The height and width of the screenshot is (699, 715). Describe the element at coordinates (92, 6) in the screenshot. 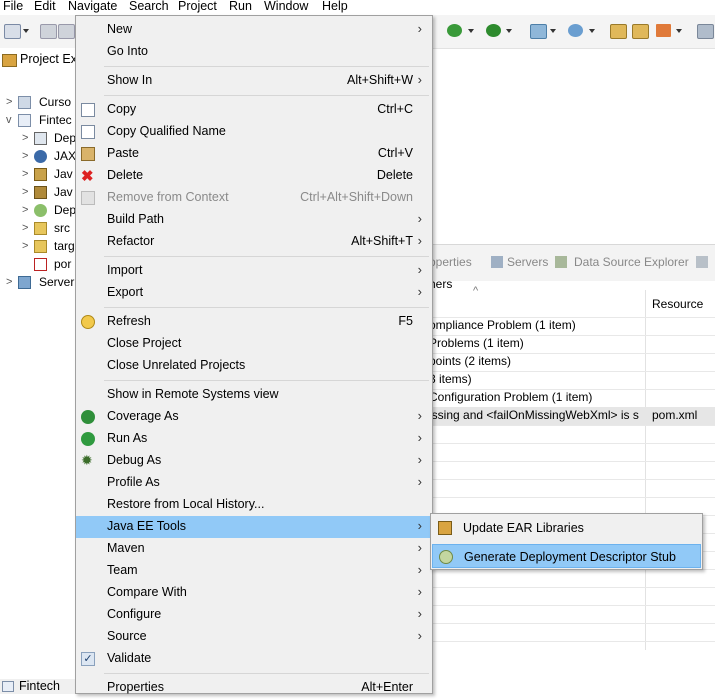

I see `menu-navigate: Navigate` at that location.